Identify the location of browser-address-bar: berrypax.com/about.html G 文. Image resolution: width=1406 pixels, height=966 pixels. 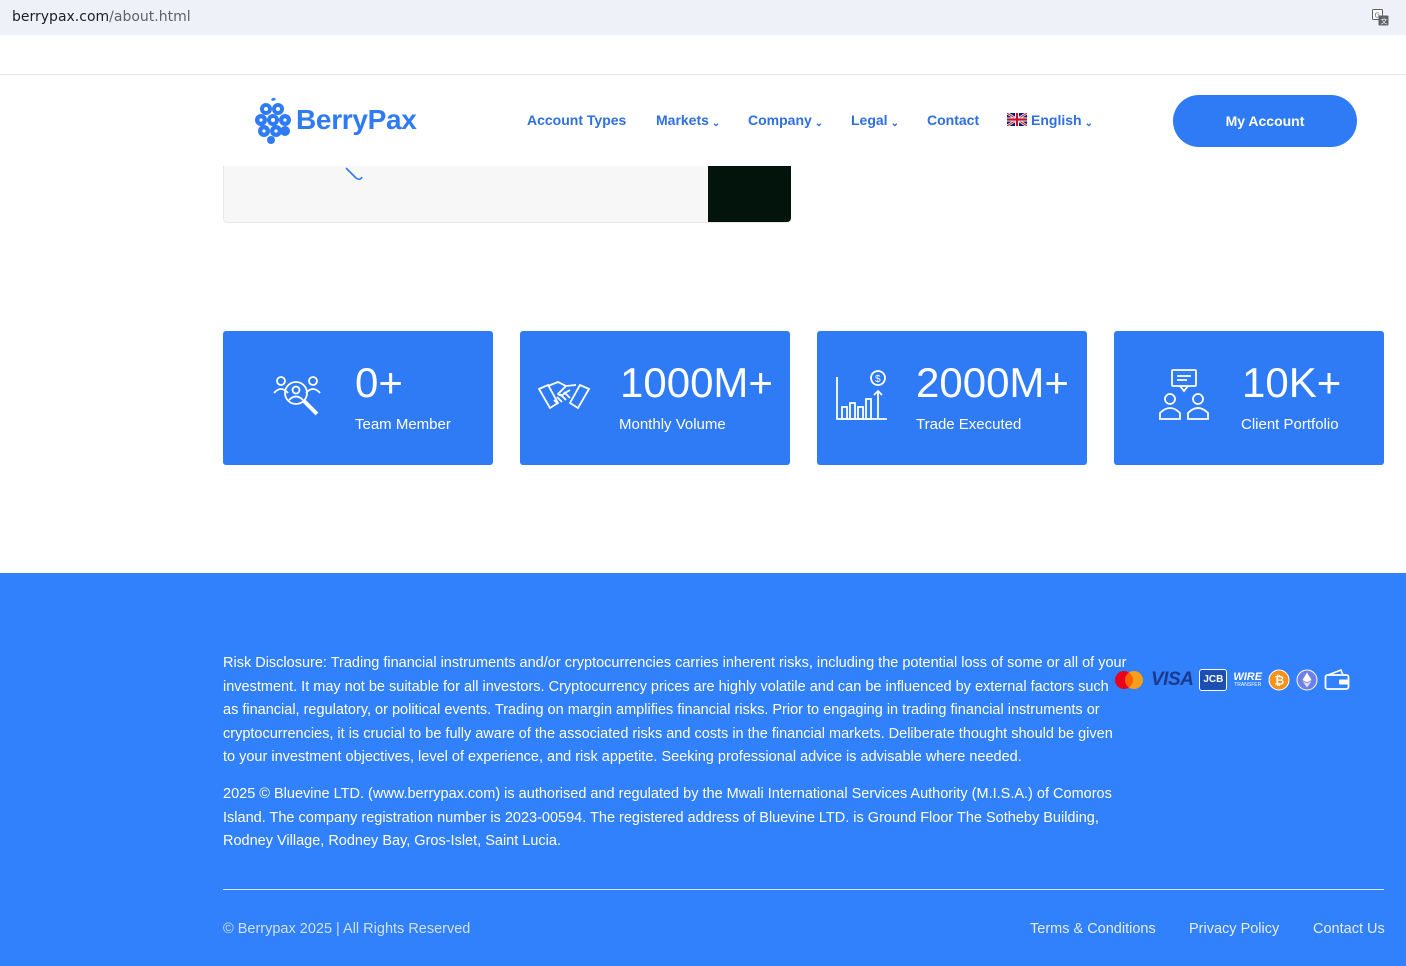
(703, 17).